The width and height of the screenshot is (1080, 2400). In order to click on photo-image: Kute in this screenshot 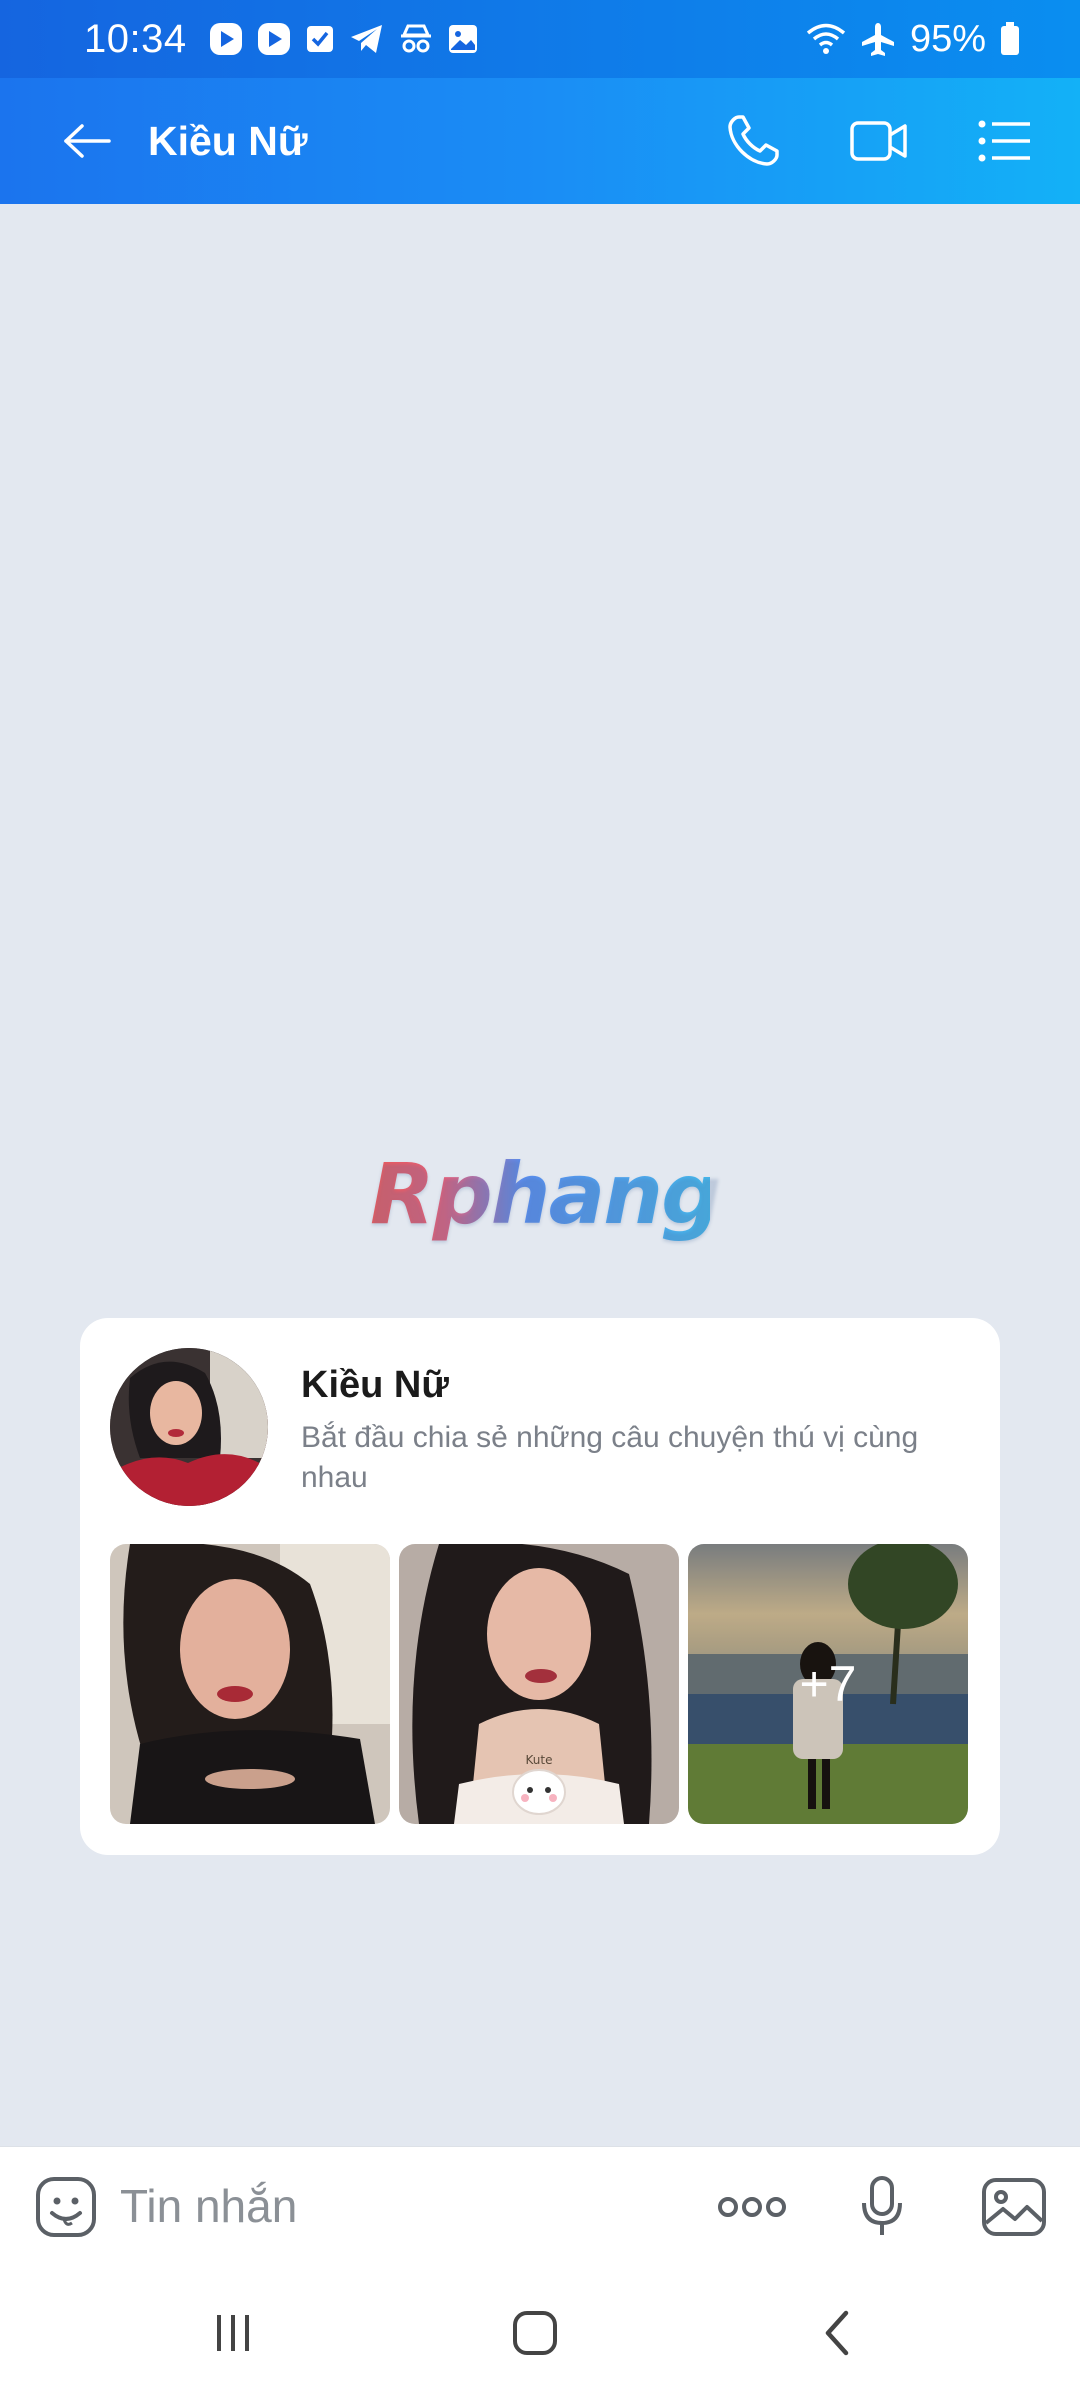, I will do `click(539, 1684)`.